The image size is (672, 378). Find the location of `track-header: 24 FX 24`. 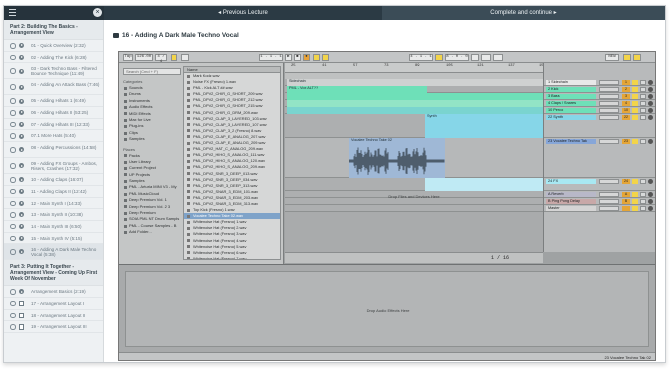

track-header: 24 FX 24 is located at coordinates (599, 184).